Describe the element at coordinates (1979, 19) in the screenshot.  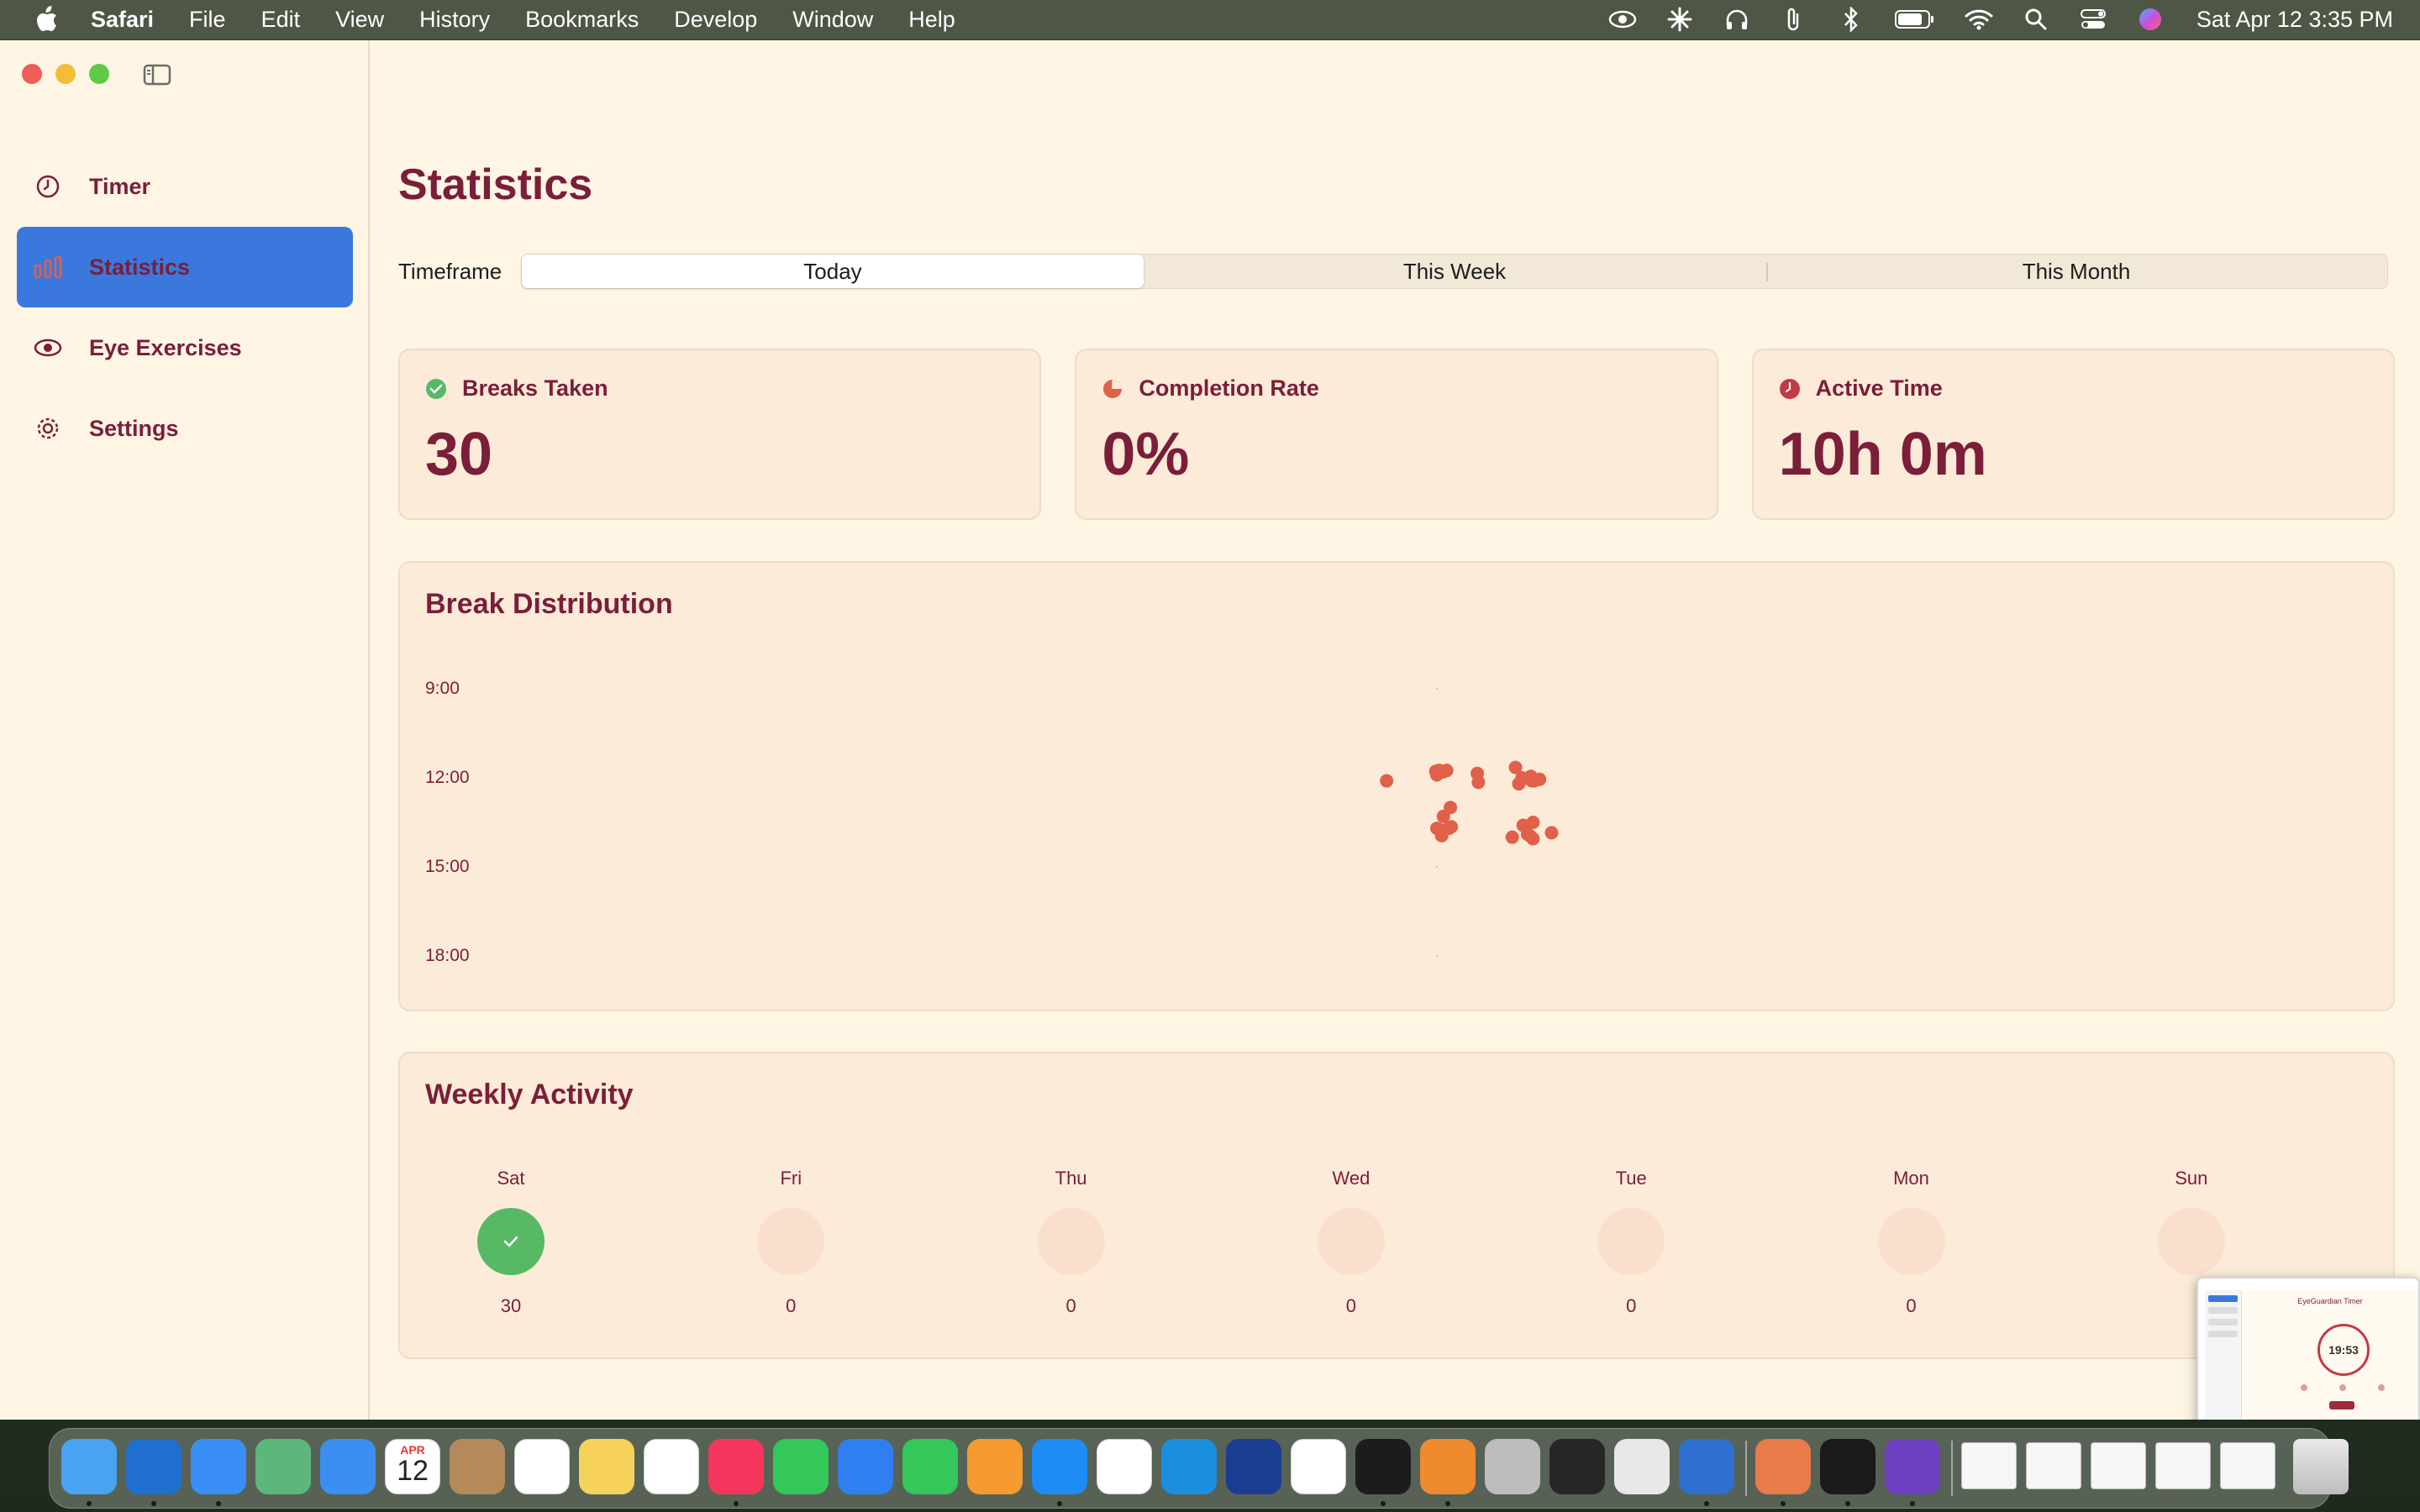
I see `wifi-icon` at that location.